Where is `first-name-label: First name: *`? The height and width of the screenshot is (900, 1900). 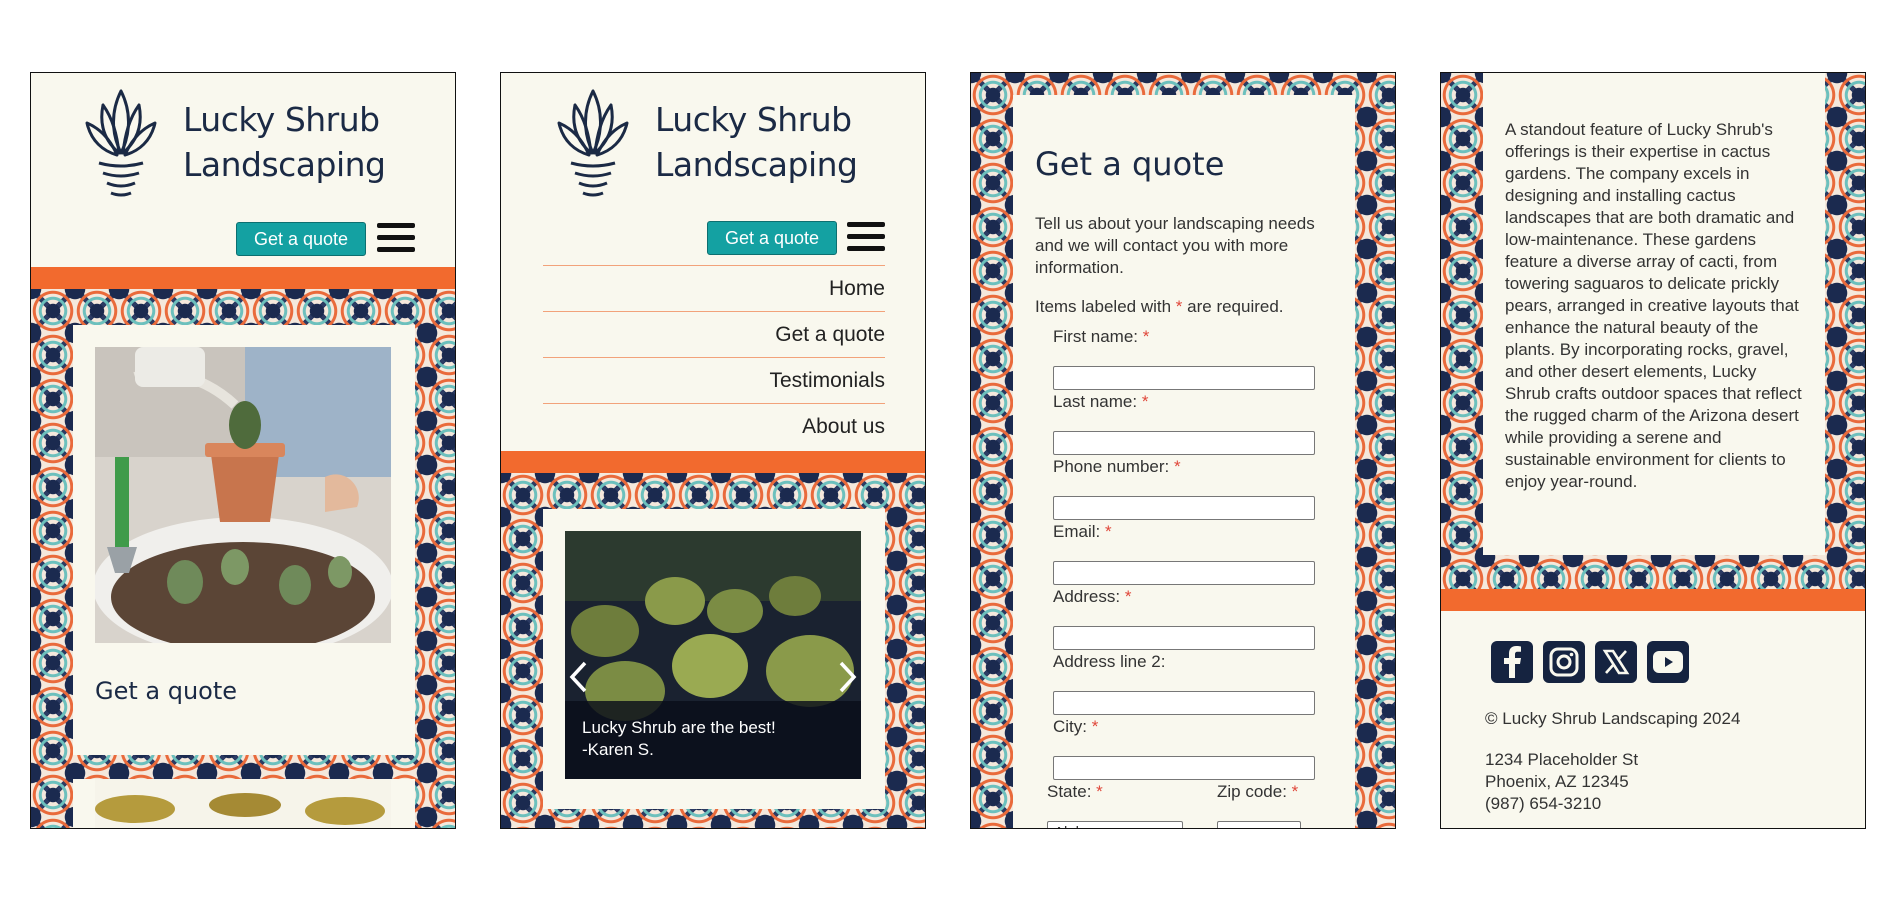
first-name-label: First name: * is located at coordinates (1101, 337).